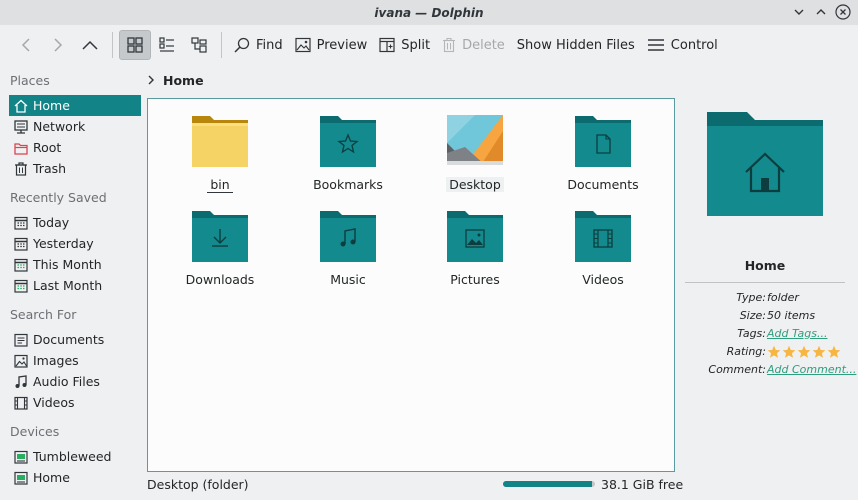 Image resolution: width=858 pixels, height=500 pixels. What do you see at coordinates (746, 351) in the screenshot?
I see `info-key: Rating:` at bounding box center [746, 351].